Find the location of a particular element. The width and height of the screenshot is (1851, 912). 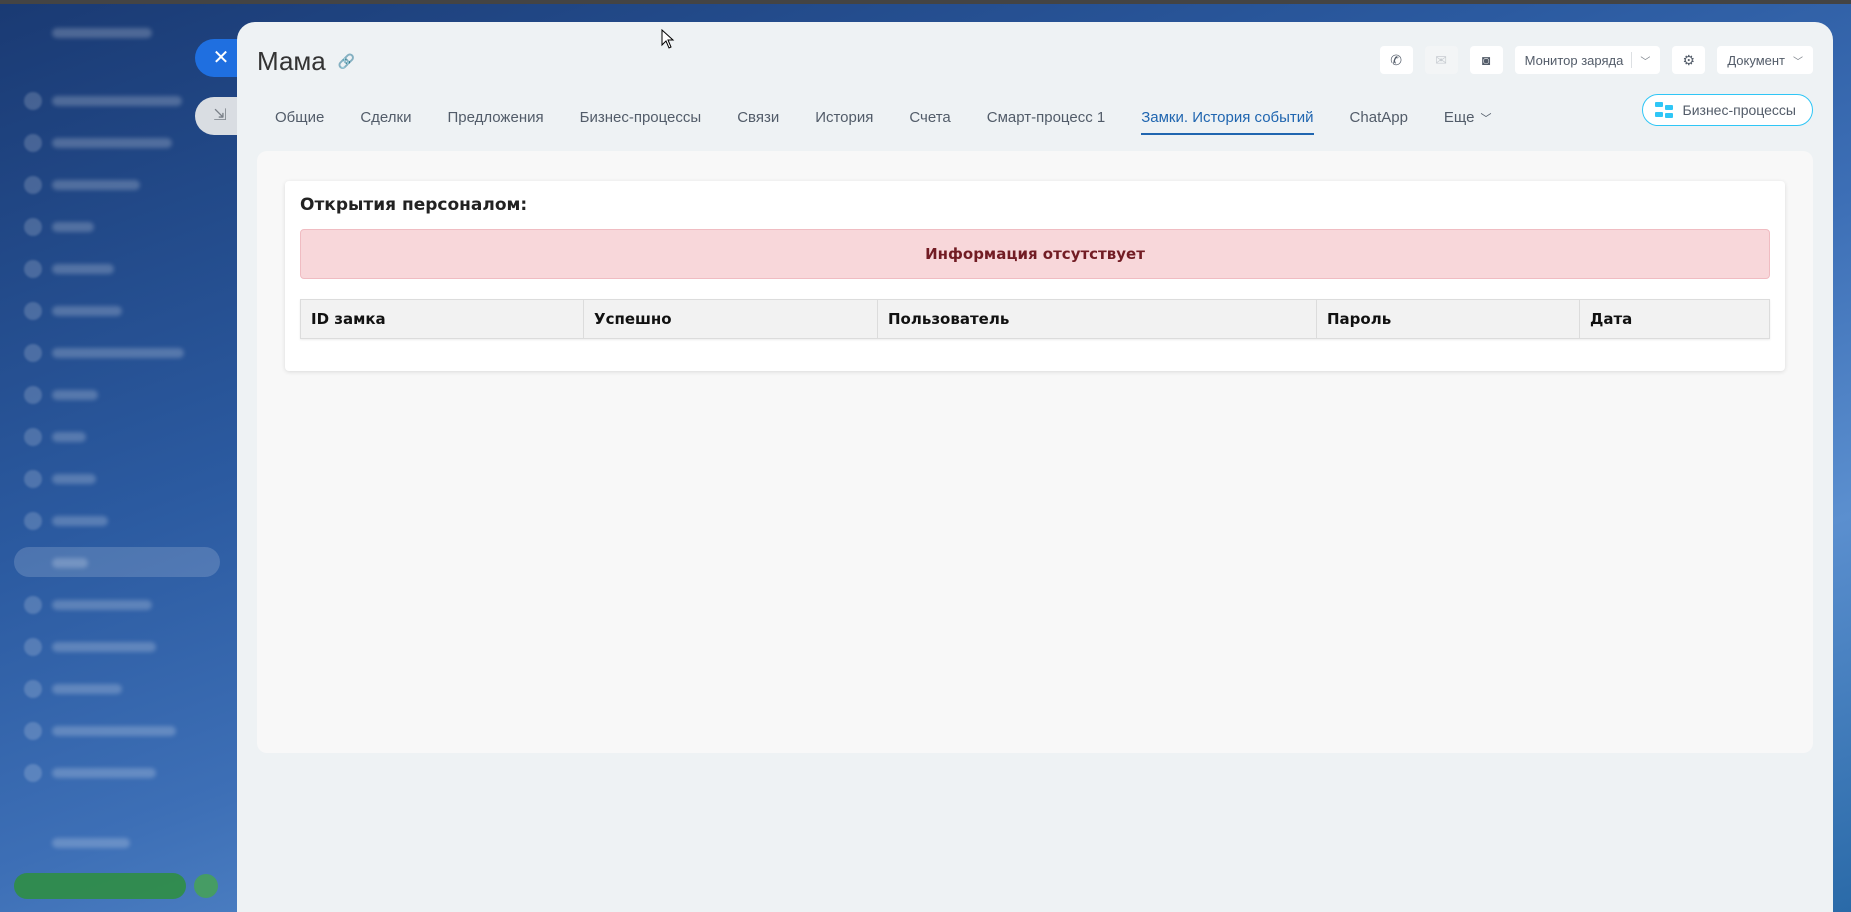

phone-icon: ✆ is located at coordinates (1396, 59).